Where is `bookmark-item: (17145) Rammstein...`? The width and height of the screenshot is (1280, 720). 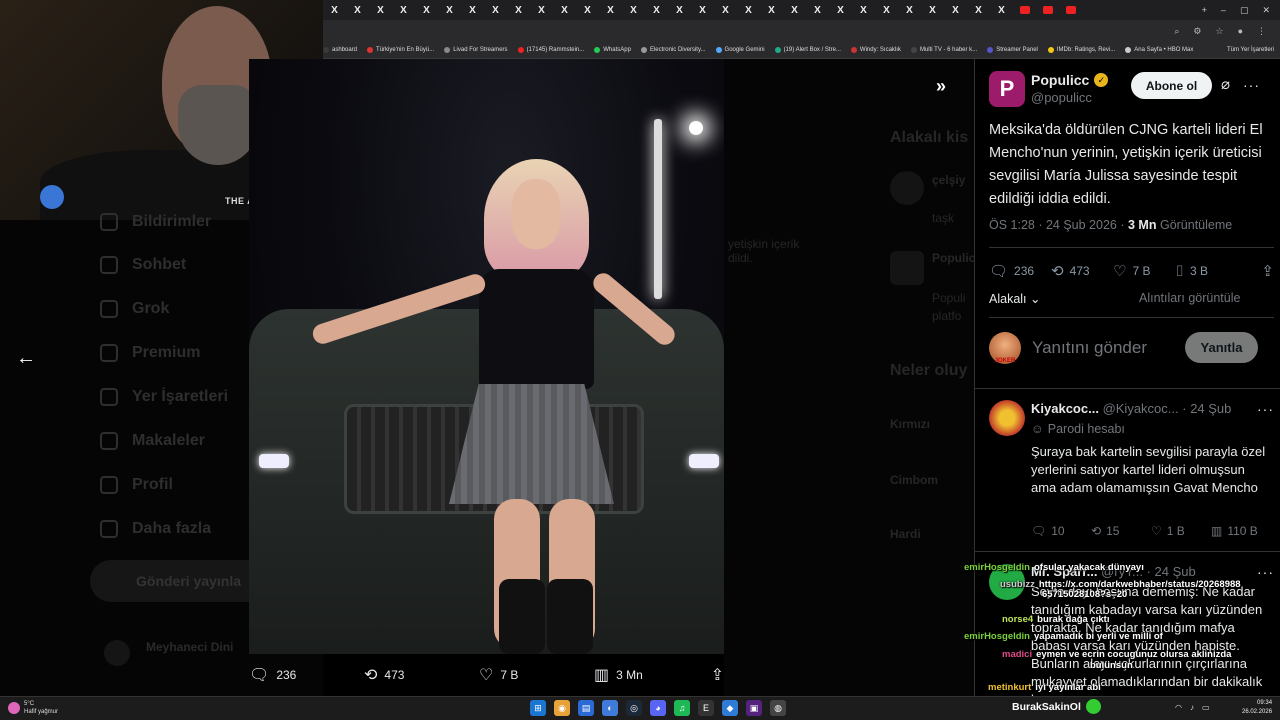
bookmark-item: (17145) Rammstein... is located at coordinates (550, 50).